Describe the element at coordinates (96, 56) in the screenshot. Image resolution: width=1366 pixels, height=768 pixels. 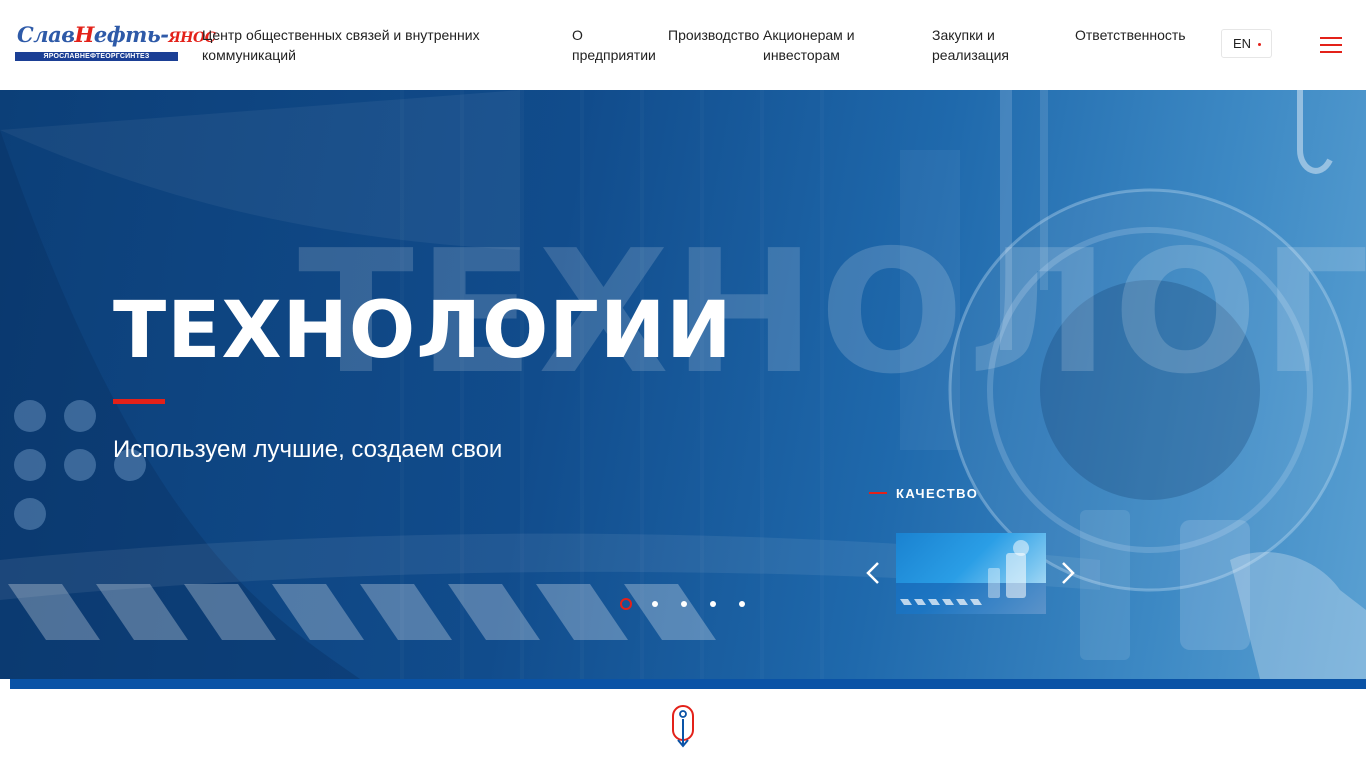
I see `logo-subtitle: ЯРОСЛАВНЕФТЕОРГСИНТЕЗ` at that location.